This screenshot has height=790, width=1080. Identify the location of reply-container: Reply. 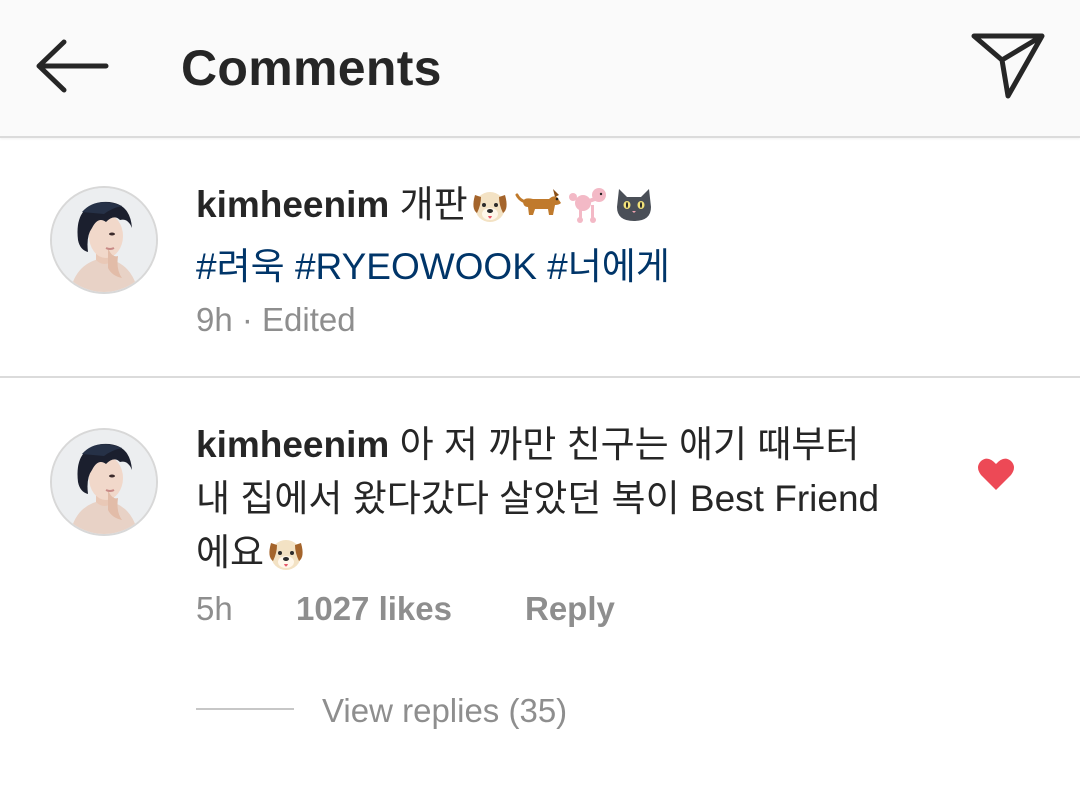
(570, 609).